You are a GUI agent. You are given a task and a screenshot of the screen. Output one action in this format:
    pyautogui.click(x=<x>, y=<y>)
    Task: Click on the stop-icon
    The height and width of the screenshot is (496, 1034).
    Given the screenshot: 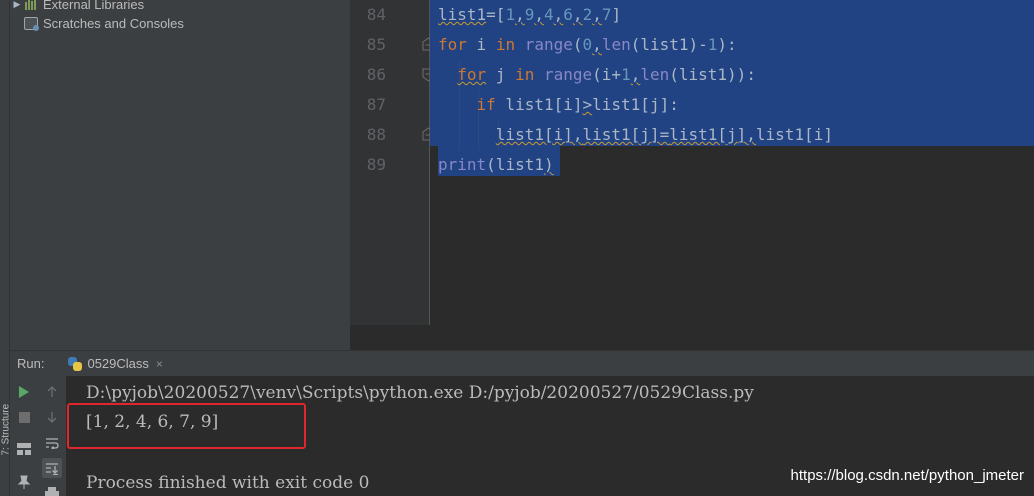 What is the action you would take?
    pyautogui.click(x=24, y=417)
    